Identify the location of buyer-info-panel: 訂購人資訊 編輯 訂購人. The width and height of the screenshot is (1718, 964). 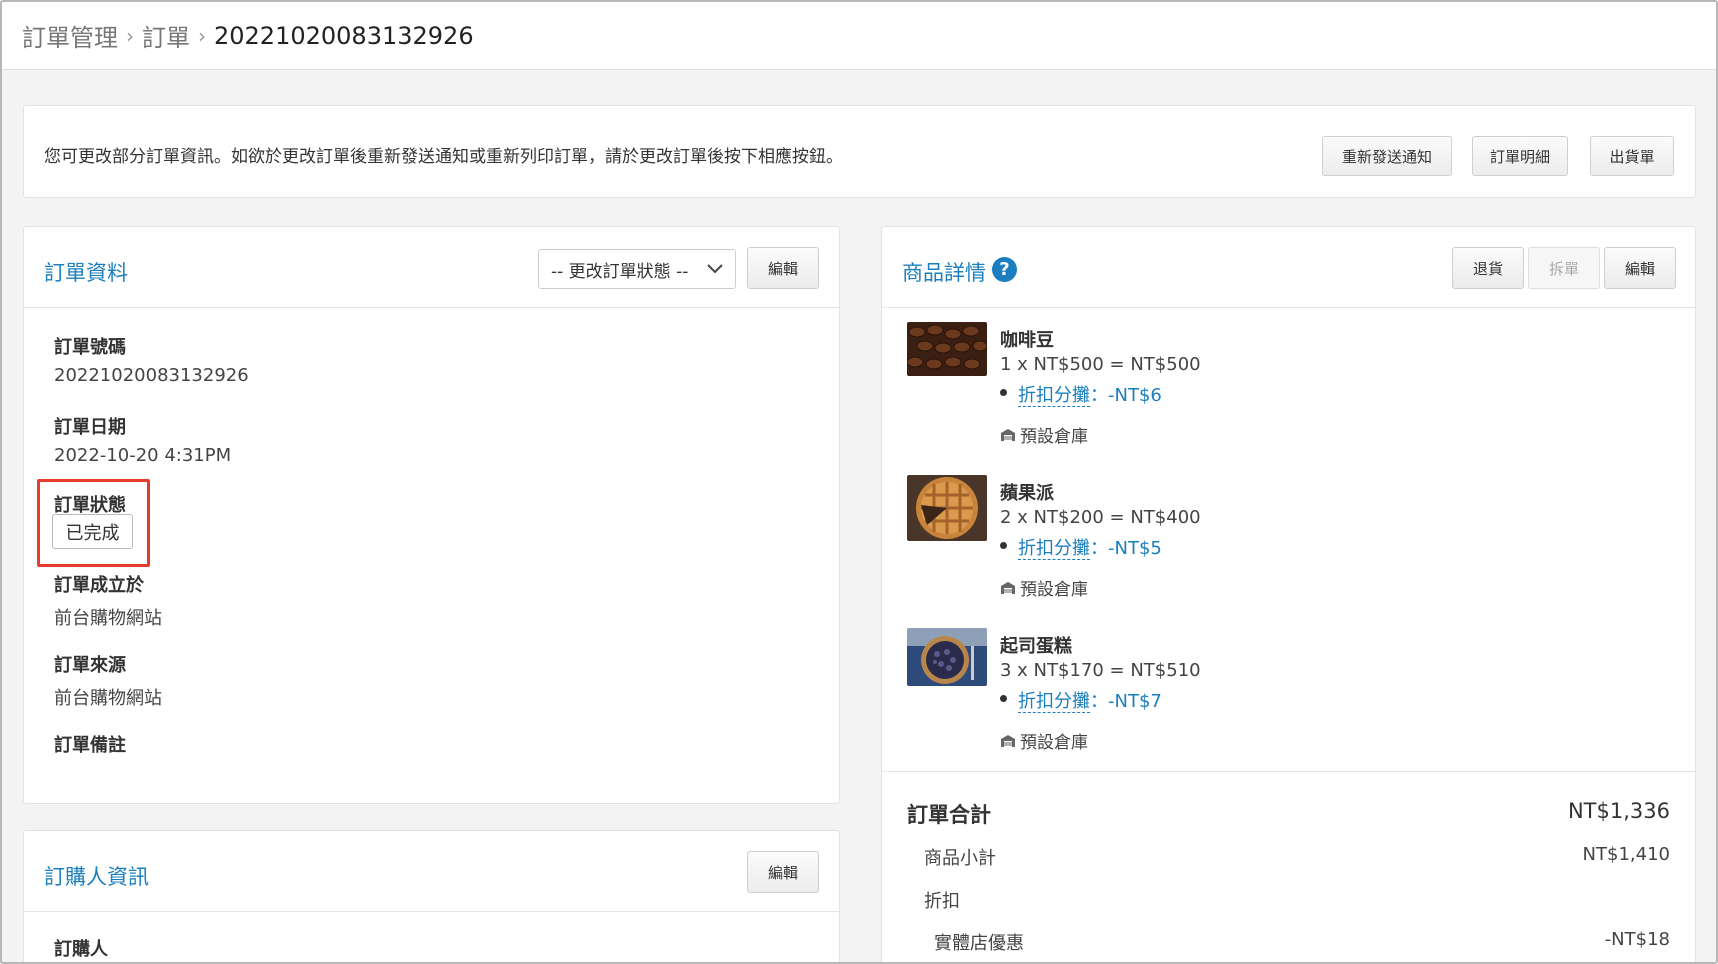
(431, 896).